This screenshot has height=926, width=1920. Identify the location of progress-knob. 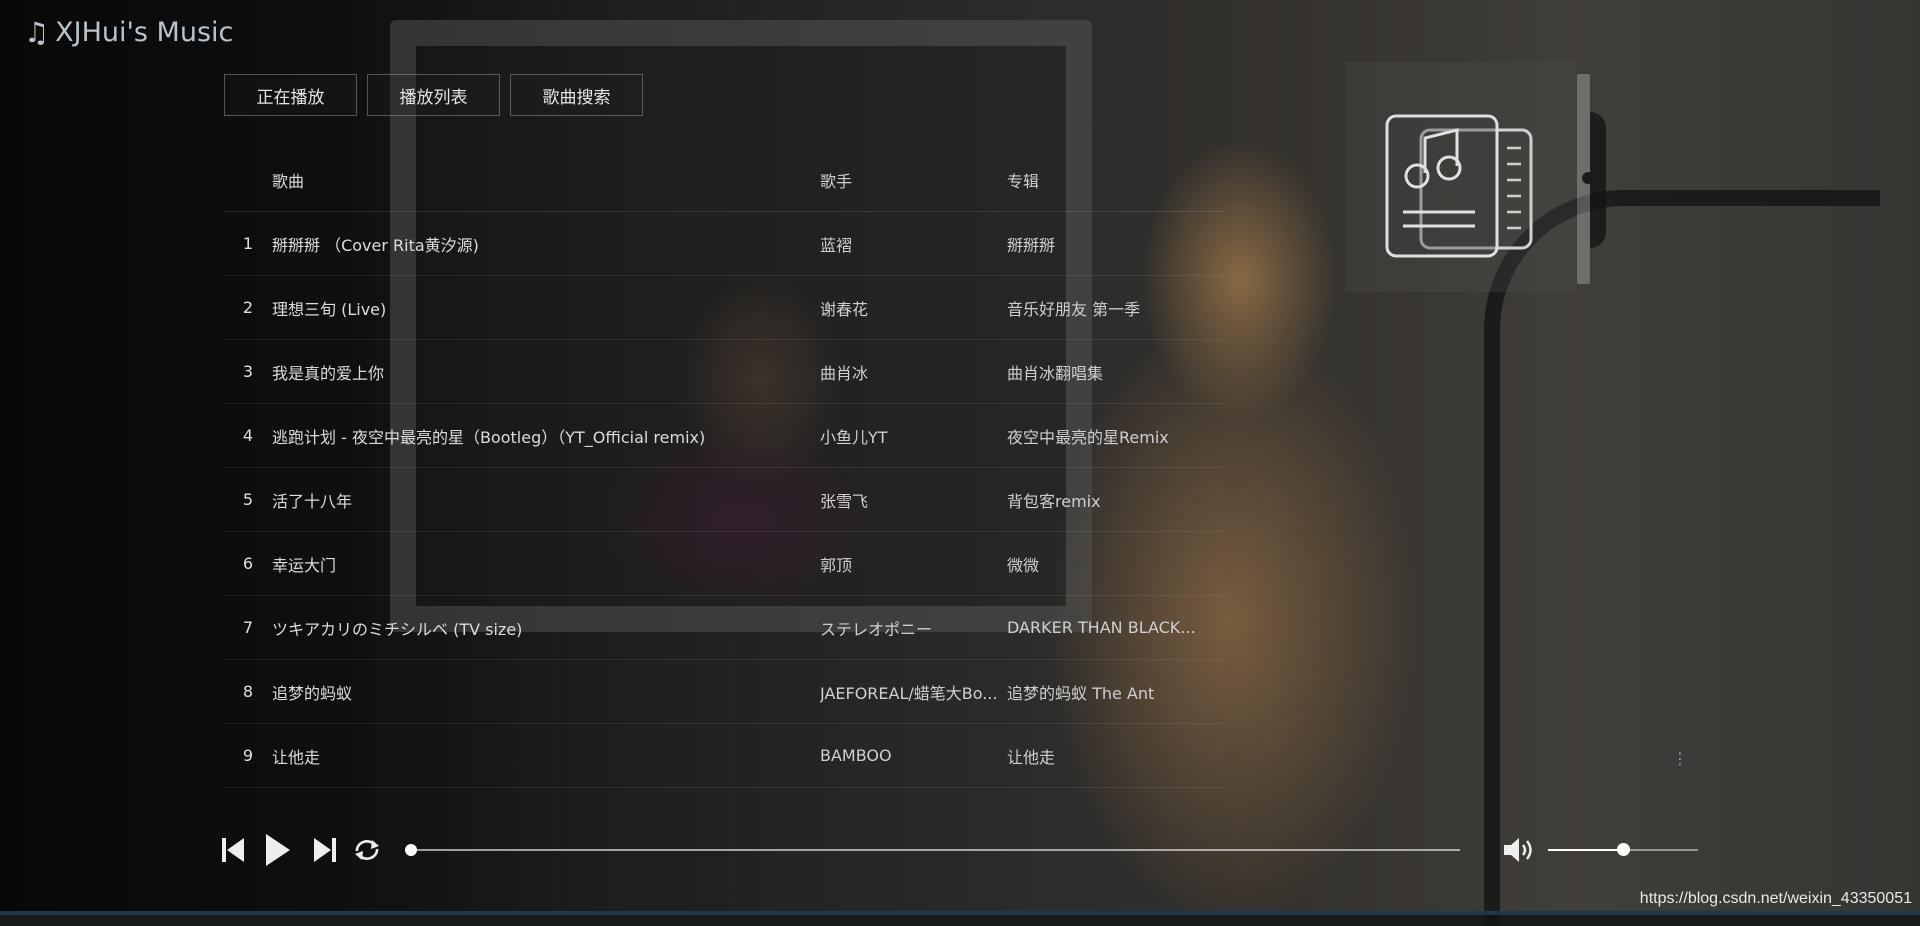
(411, 850).